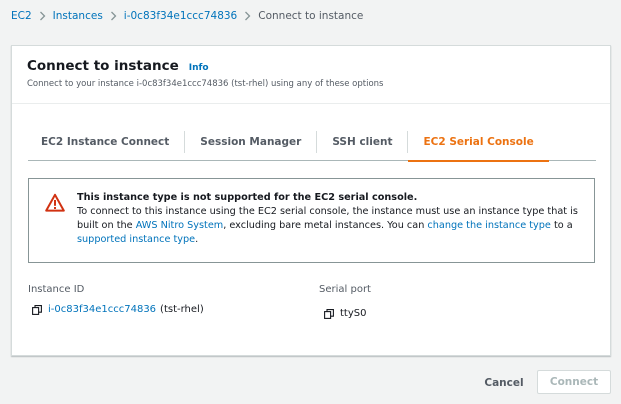 The height and width of the screenshot is (404, 621). I want to click on info-link: Info, so click(199, 68).